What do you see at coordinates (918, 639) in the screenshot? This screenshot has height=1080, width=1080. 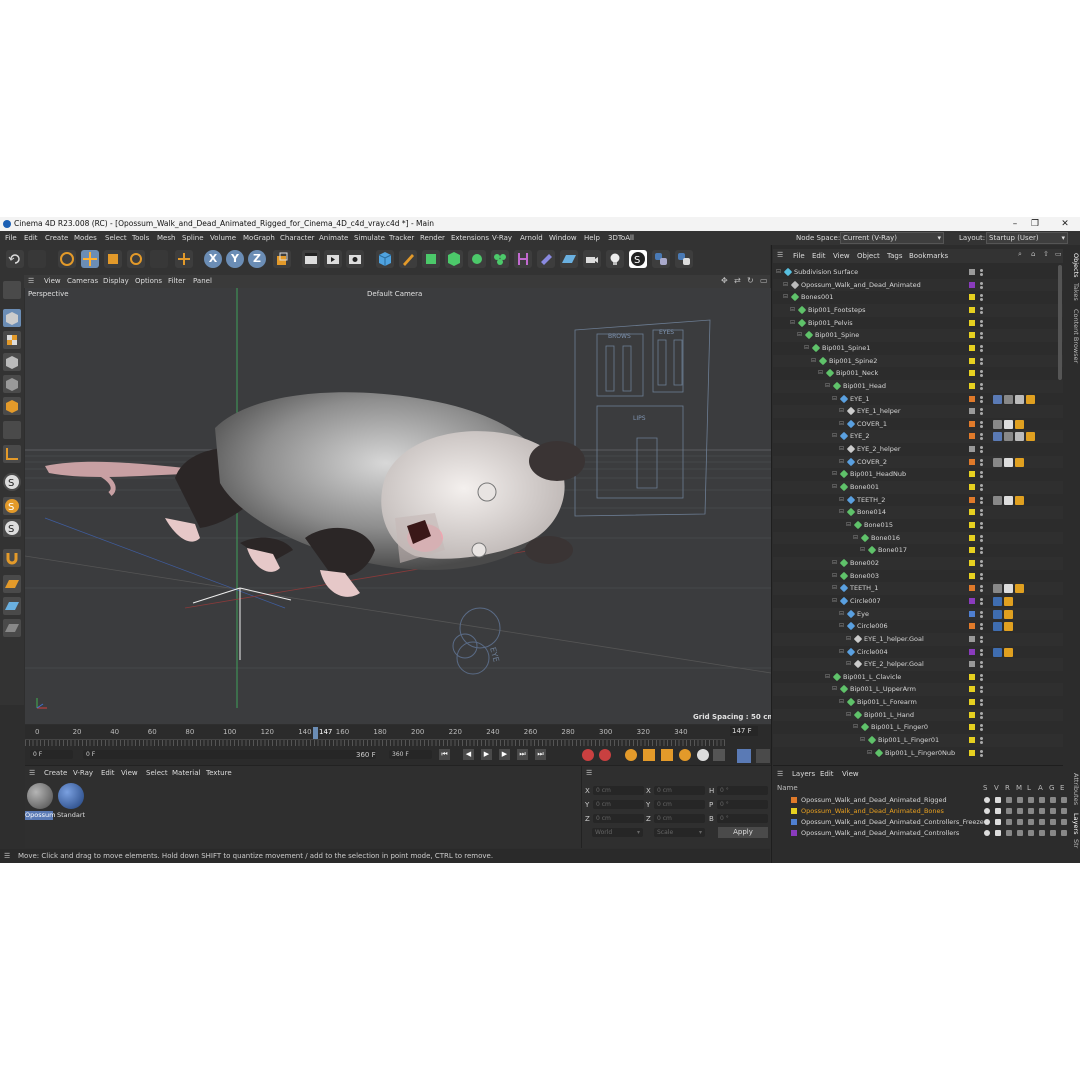 I see `object-row: ⊟ EYE_1_helper.Goal` at bounding box center [918, 639].